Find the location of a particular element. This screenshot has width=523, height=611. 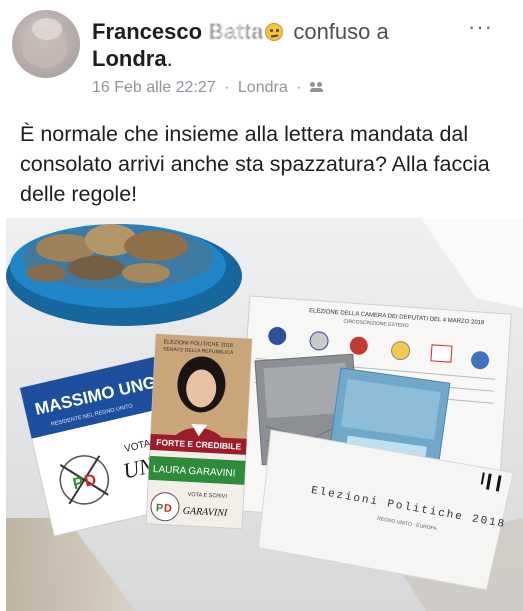

more-options-button: ··· is located at coordinates (485, 27).